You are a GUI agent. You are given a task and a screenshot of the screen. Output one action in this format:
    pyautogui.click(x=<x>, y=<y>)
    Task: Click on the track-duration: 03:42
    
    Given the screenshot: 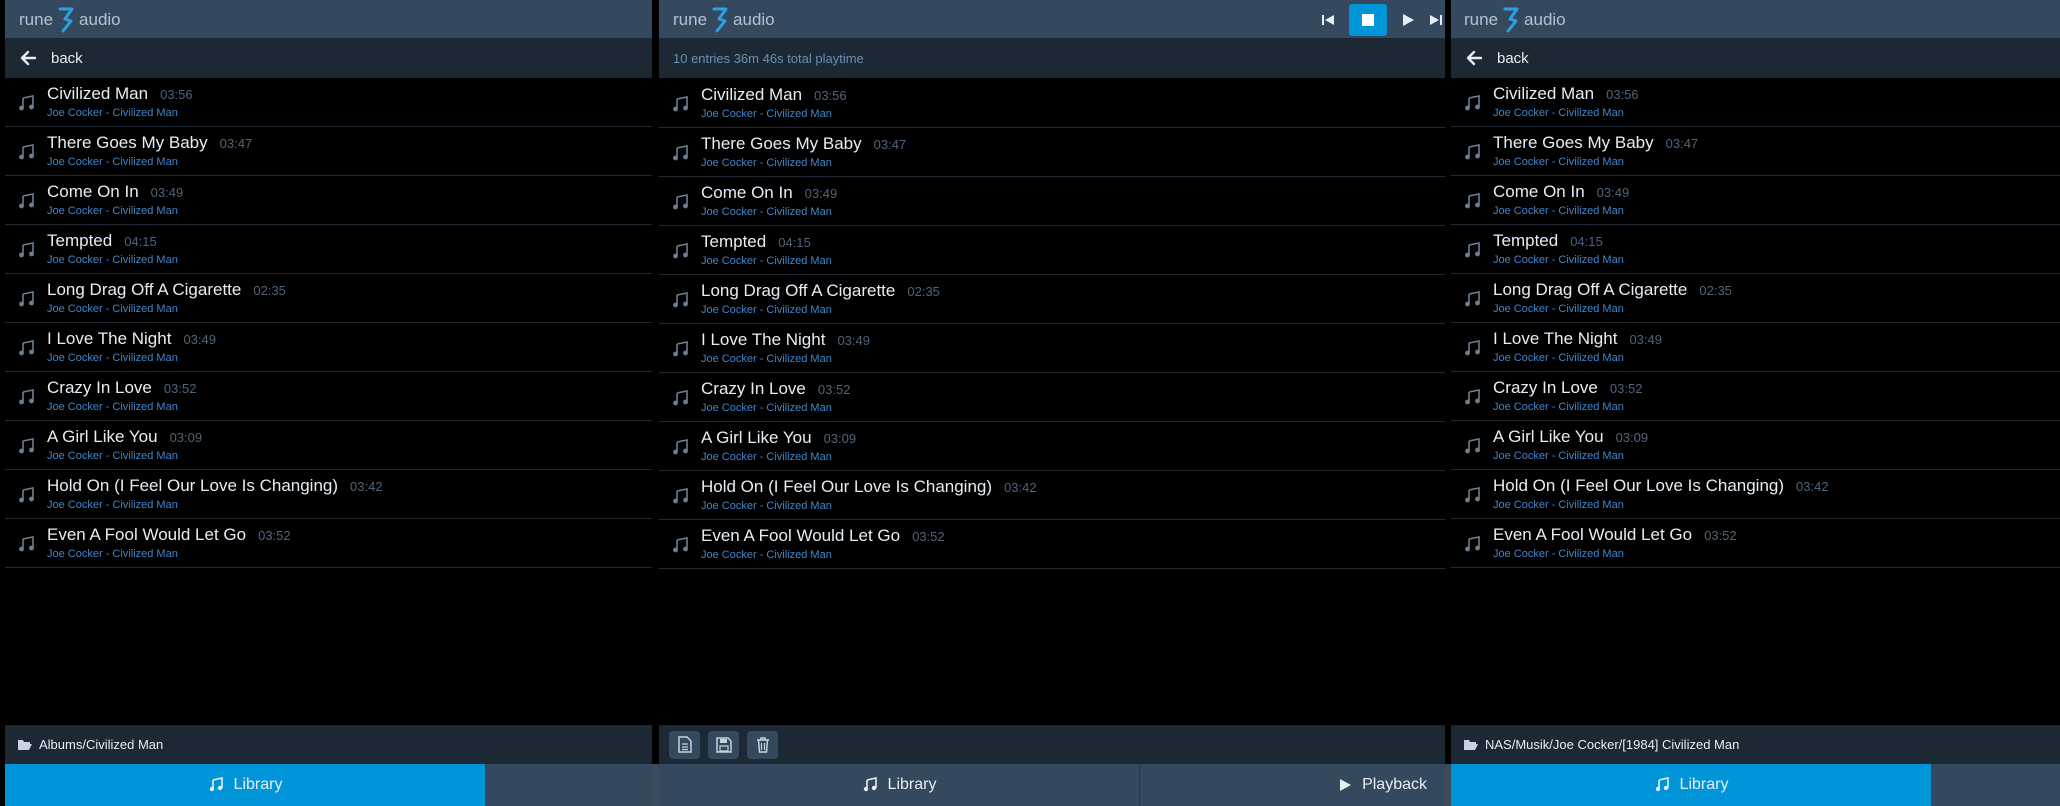 What is the action you would take?
    pyautogui.click(x=1812, y=486)
    